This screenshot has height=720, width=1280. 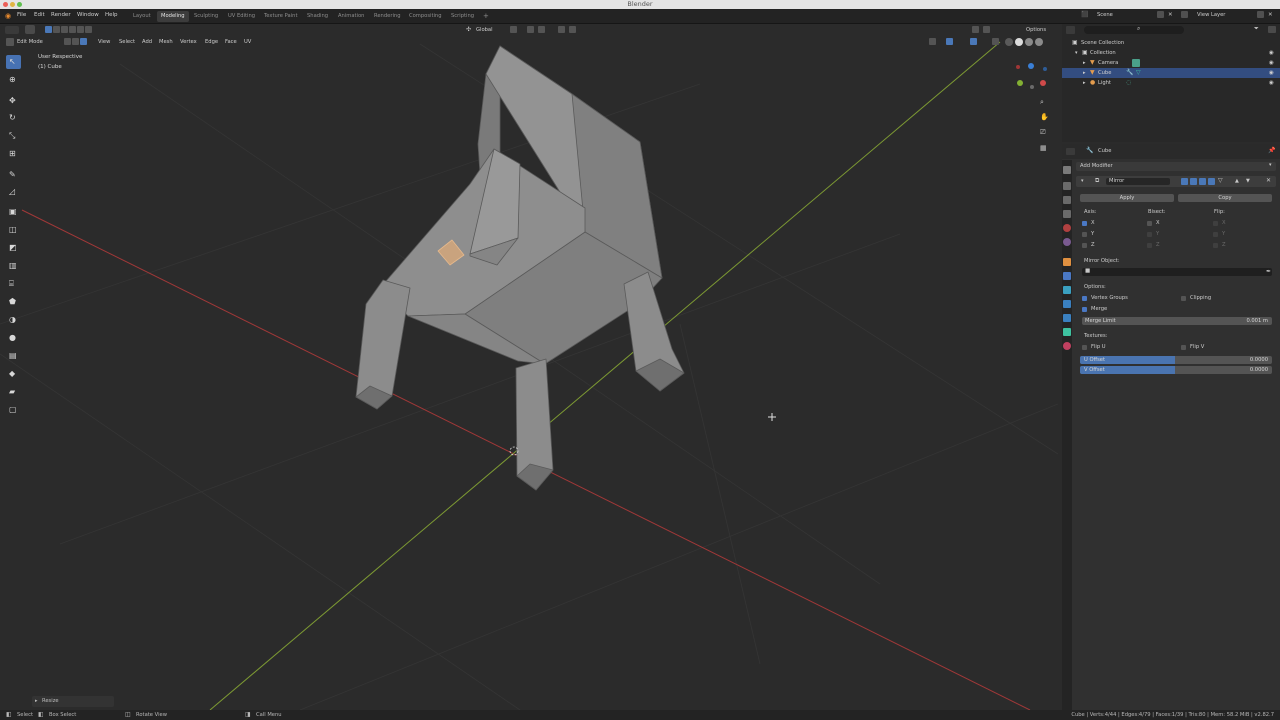 I want to click on expand-panel-icon: ▸, so click(x=36, y=701).